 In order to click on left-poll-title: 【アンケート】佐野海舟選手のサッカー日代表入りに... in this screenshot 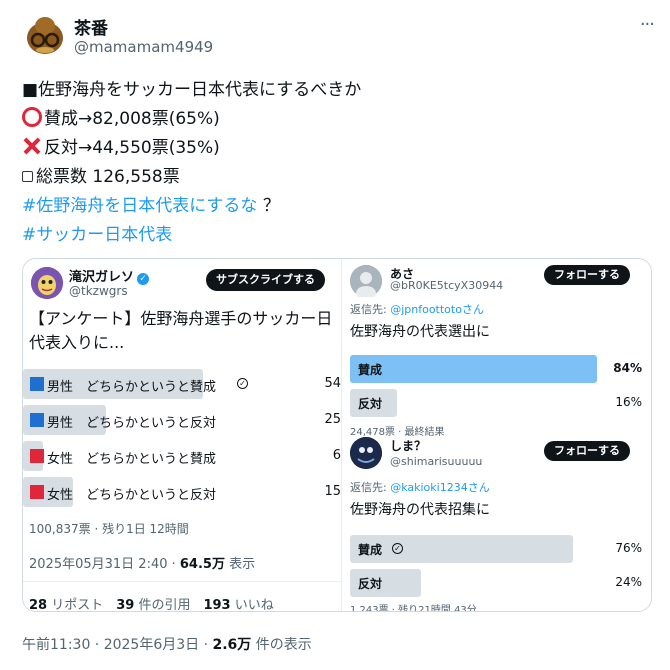, I will do `click(181, 330)`.